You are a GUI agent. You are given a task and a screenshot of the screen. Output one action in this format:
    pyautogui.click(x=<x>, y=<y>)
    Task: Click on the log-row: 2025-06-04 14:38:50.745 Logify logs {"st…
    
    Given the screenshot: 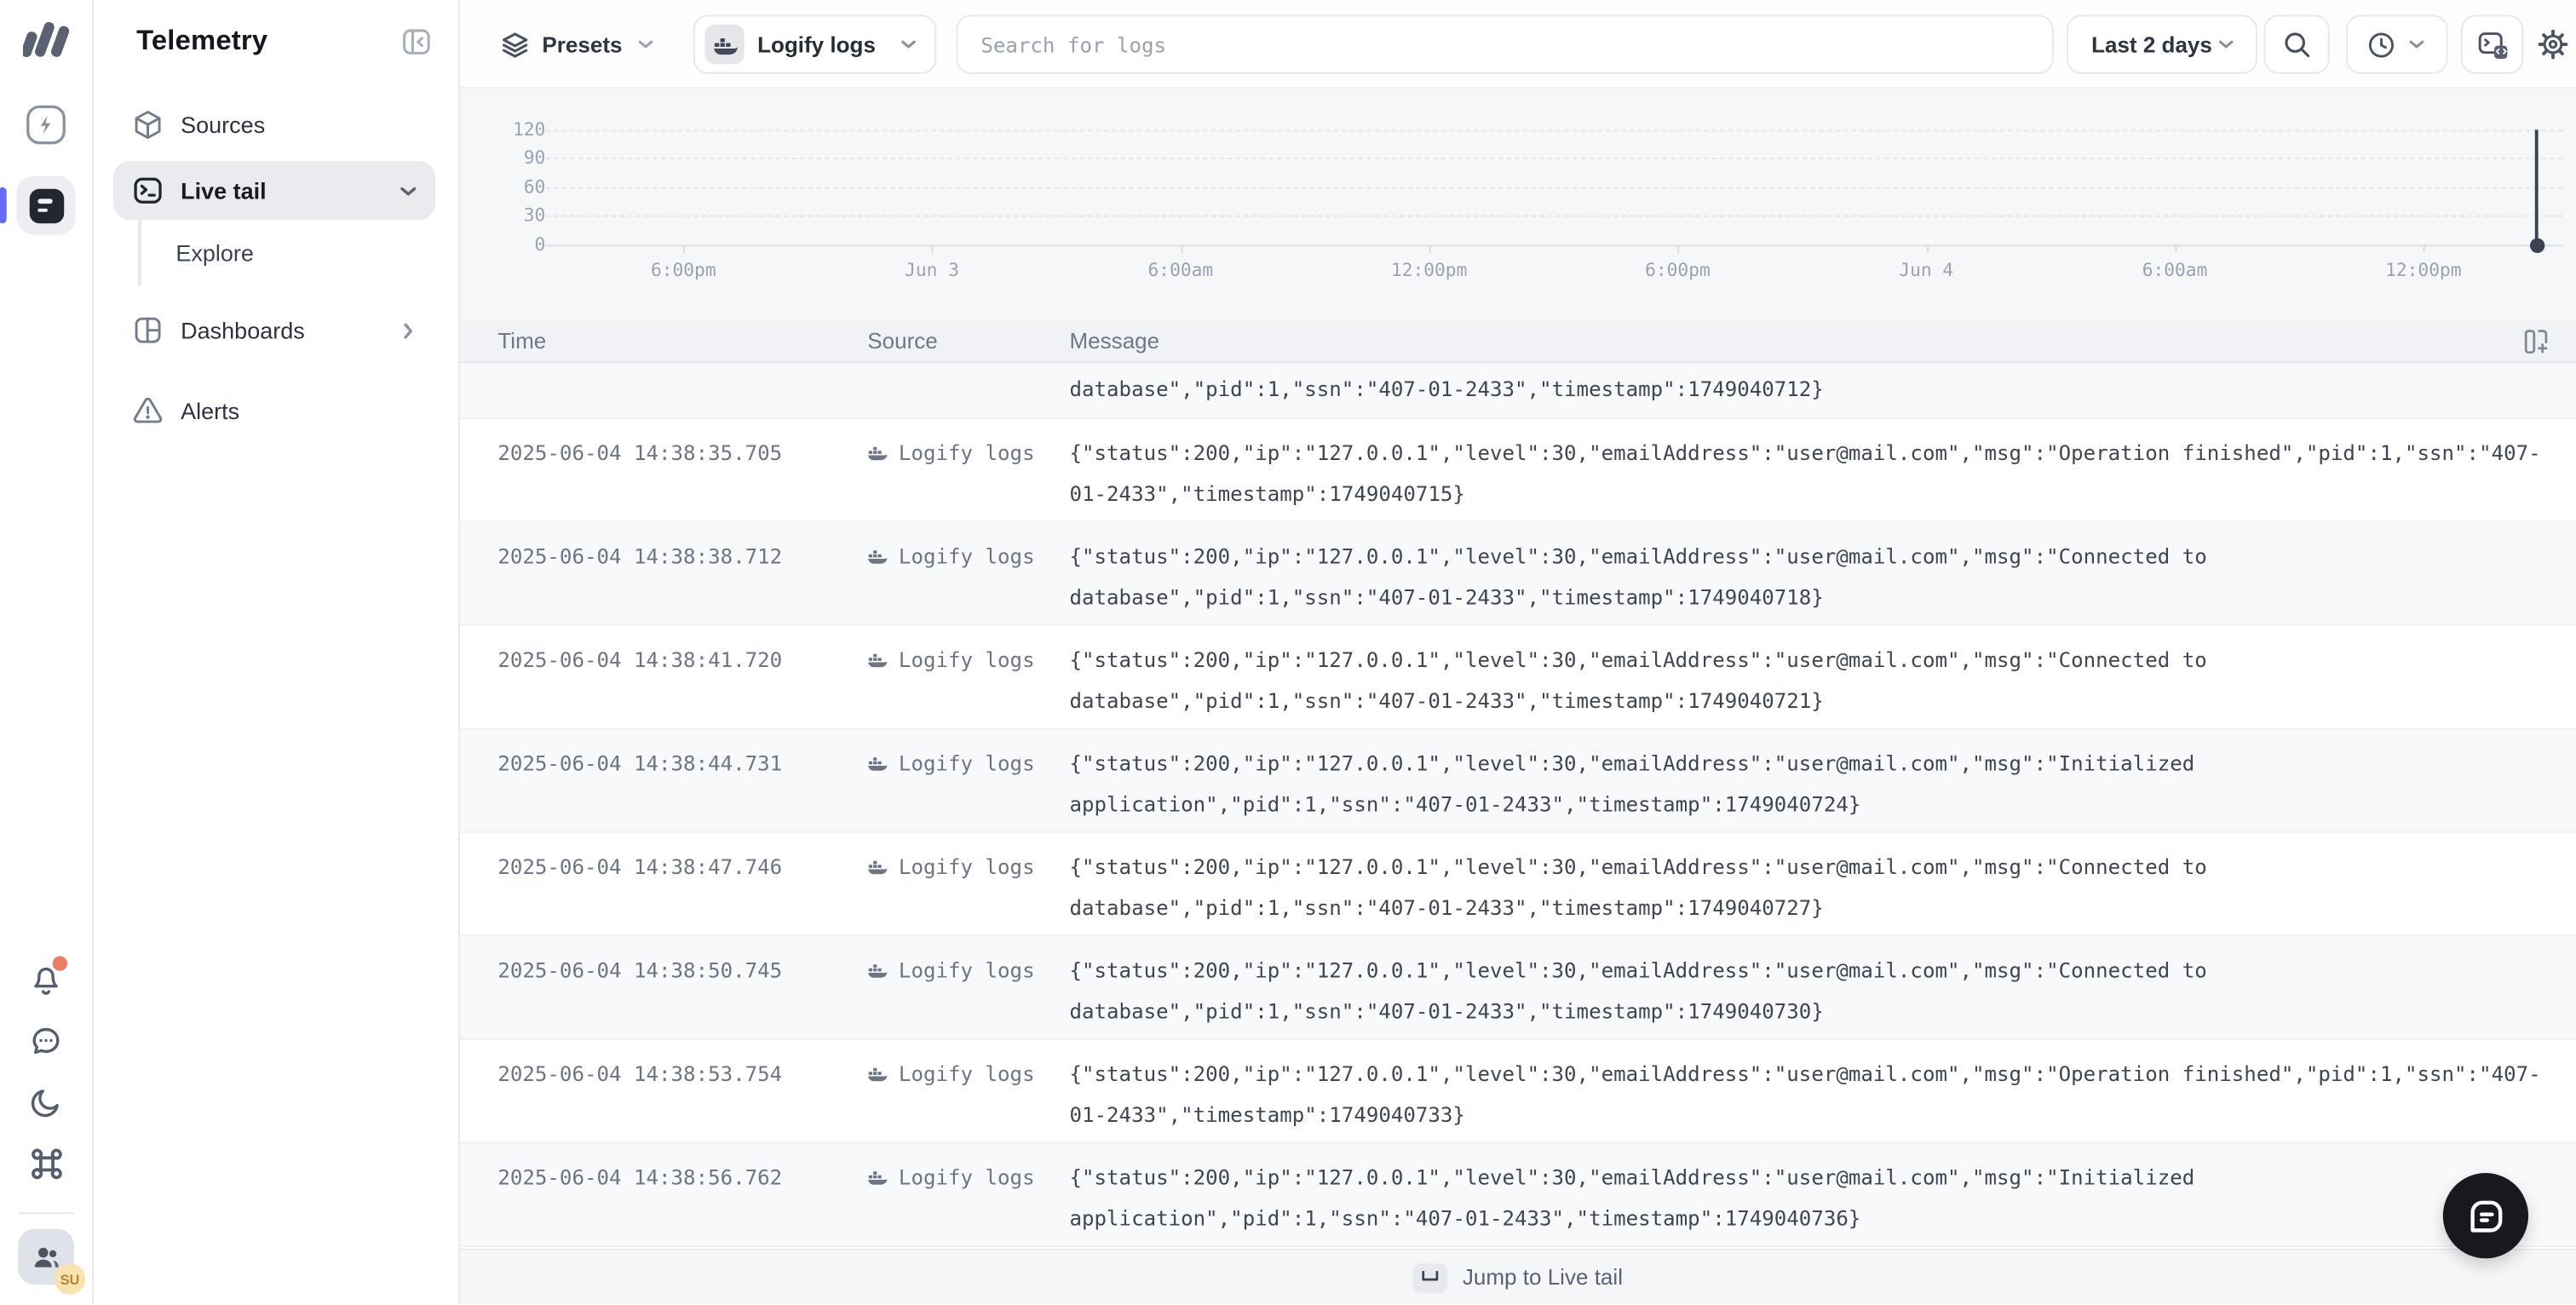 What is the action you would take?
    pyautogui.click(x=1518, y=988)
    